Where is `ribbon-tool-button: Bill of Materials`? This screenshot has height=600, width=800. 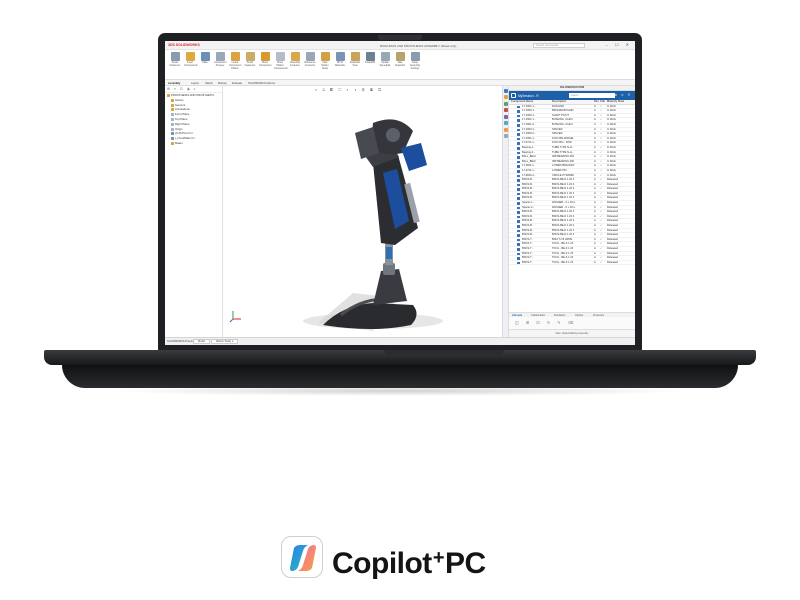 ribbon-tool-button: Bill of Materials is located at coordinates (340, 63).